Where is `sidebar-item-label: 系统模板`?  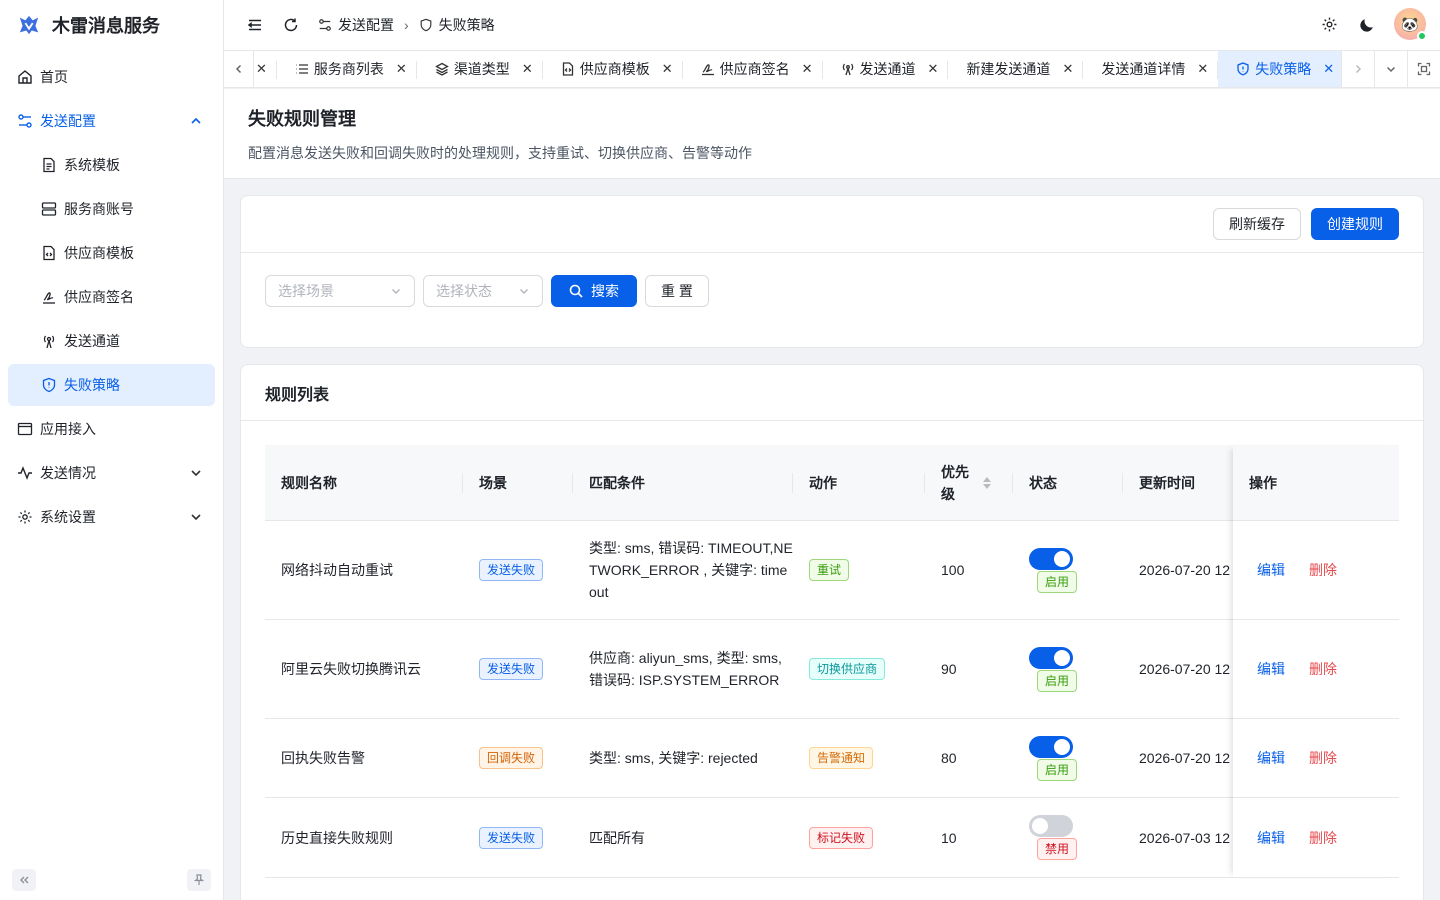
sidebar-item-label: 系统模板 is located at coordinates (92, 165).